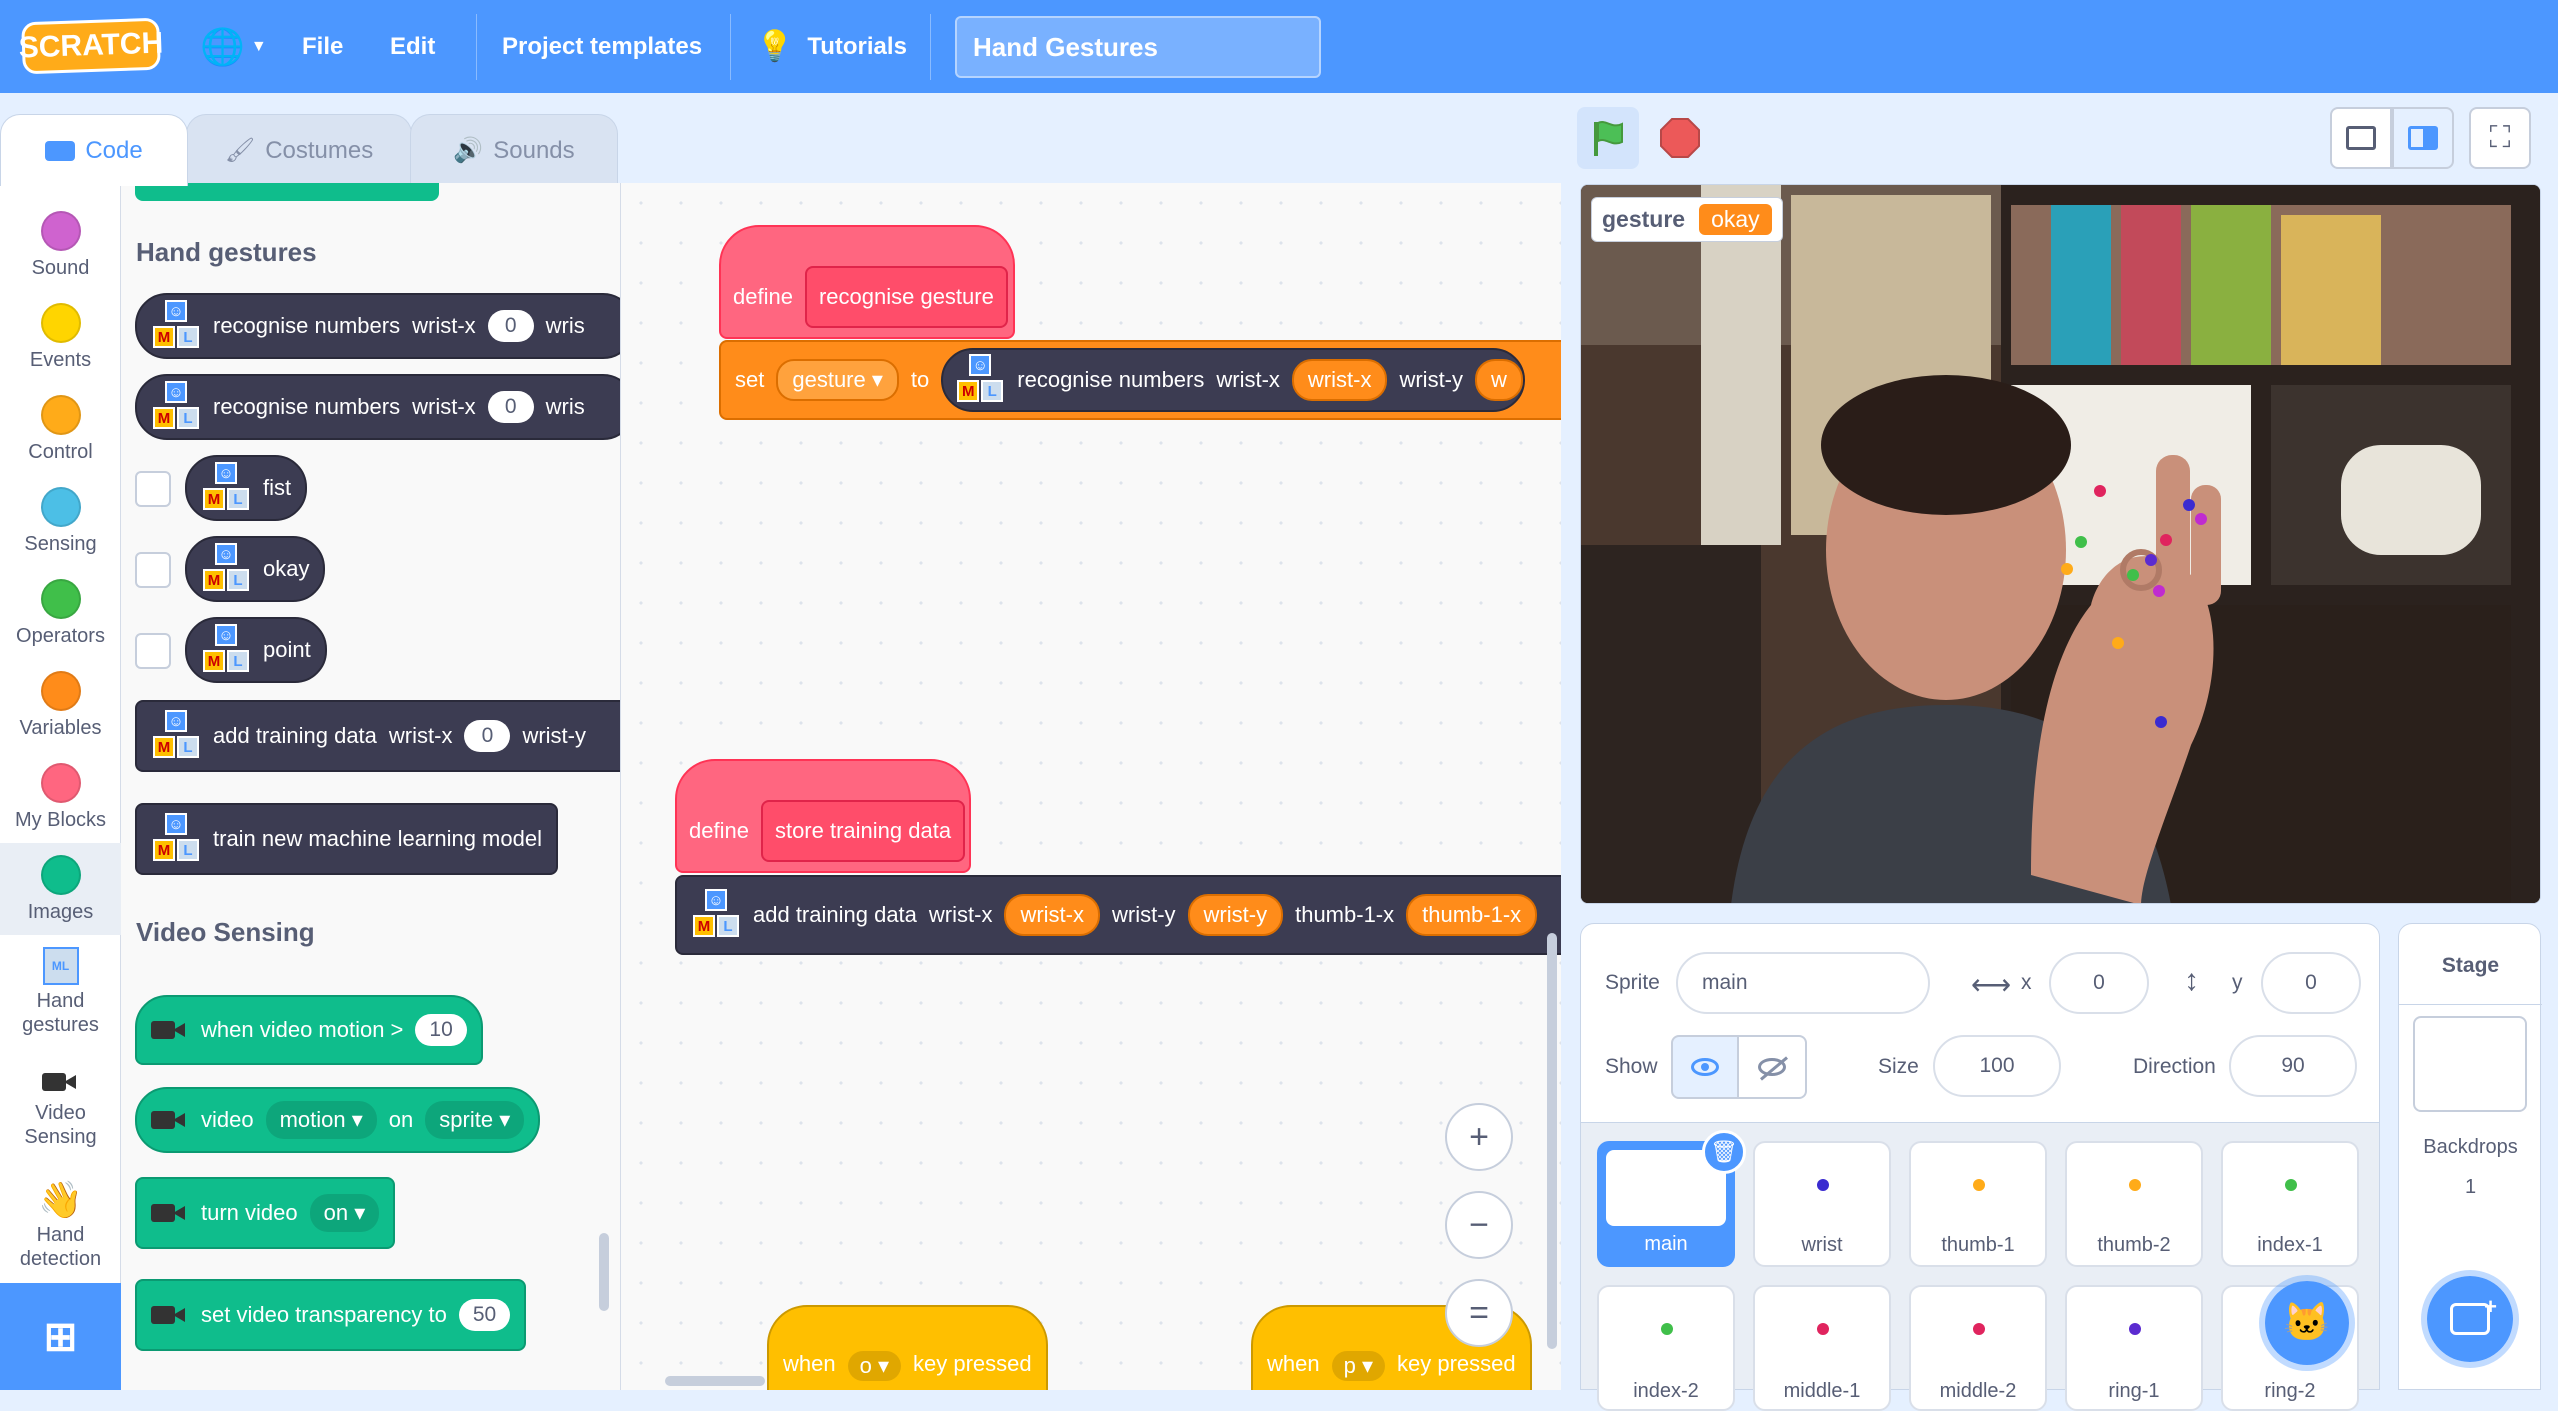 The width and height of the screenshot is (2558, 1411). Describe the element at coordinates (1358, 1366) in the screenshot. I see `key-dropdown: p ▾` at that location.